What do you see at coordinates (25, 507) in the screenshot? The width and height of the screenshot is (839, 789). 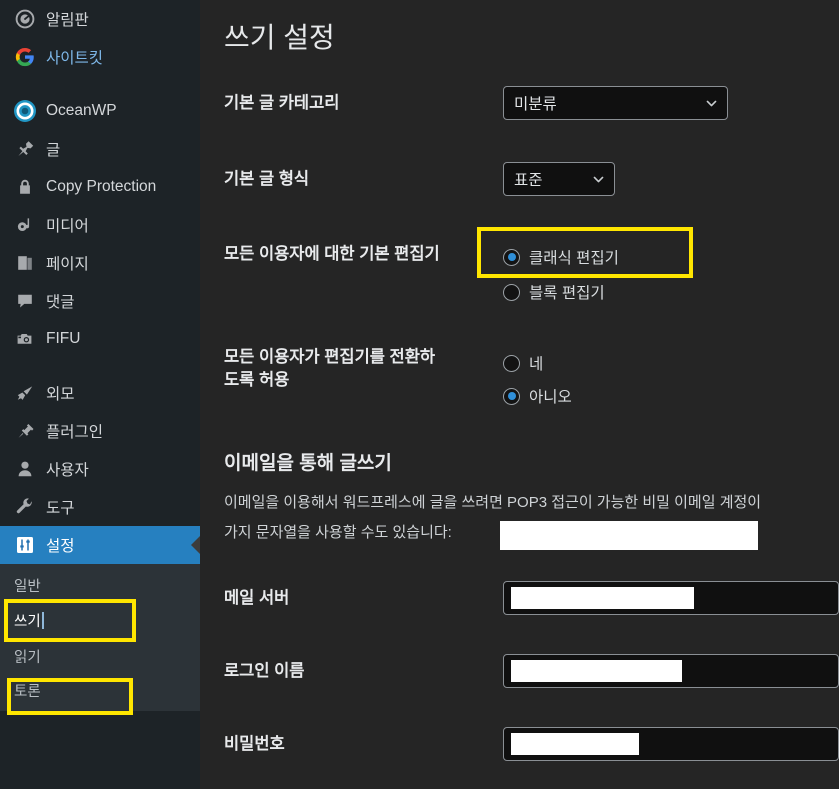 I see `wrench-icon` at bounding box center [25, 507].